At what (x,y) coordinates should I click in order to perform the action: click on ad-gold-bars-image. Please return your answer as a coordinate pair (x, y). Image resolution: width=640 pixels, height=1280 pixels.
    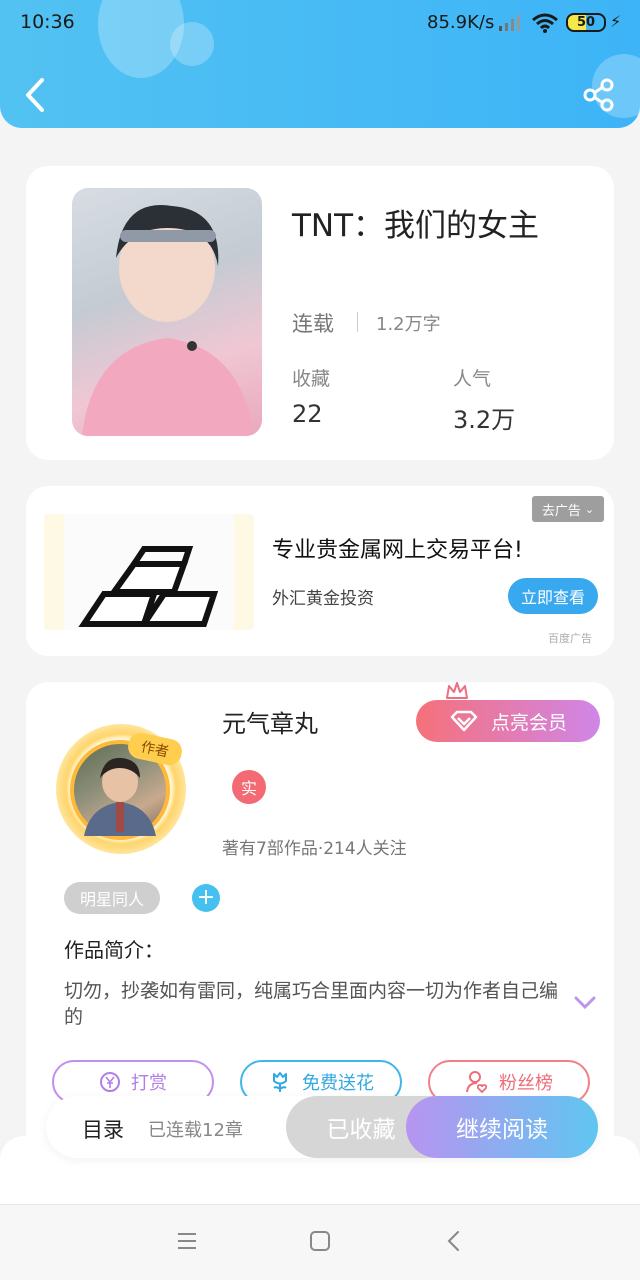
    Looking at the image, I should click on (149, 572).